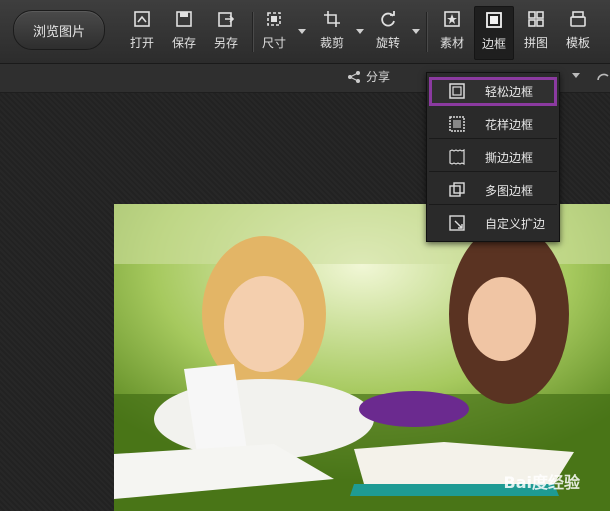  Describe the element at coordinates (378, 77) in the screenshot. I see `share-label: 分享` at that location.